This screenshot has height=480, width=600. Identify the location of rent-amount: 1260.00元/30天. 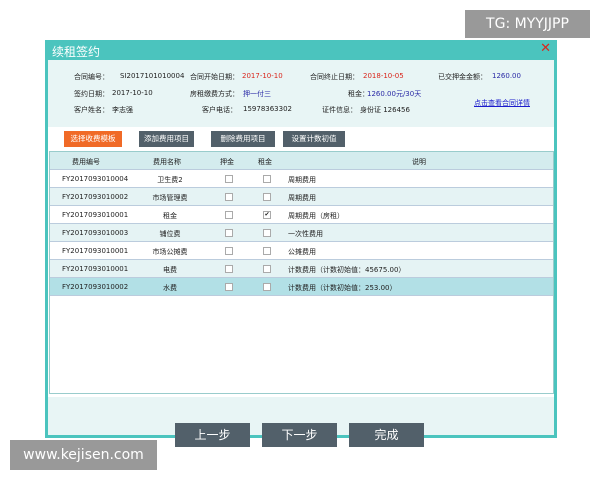
(394, 94).